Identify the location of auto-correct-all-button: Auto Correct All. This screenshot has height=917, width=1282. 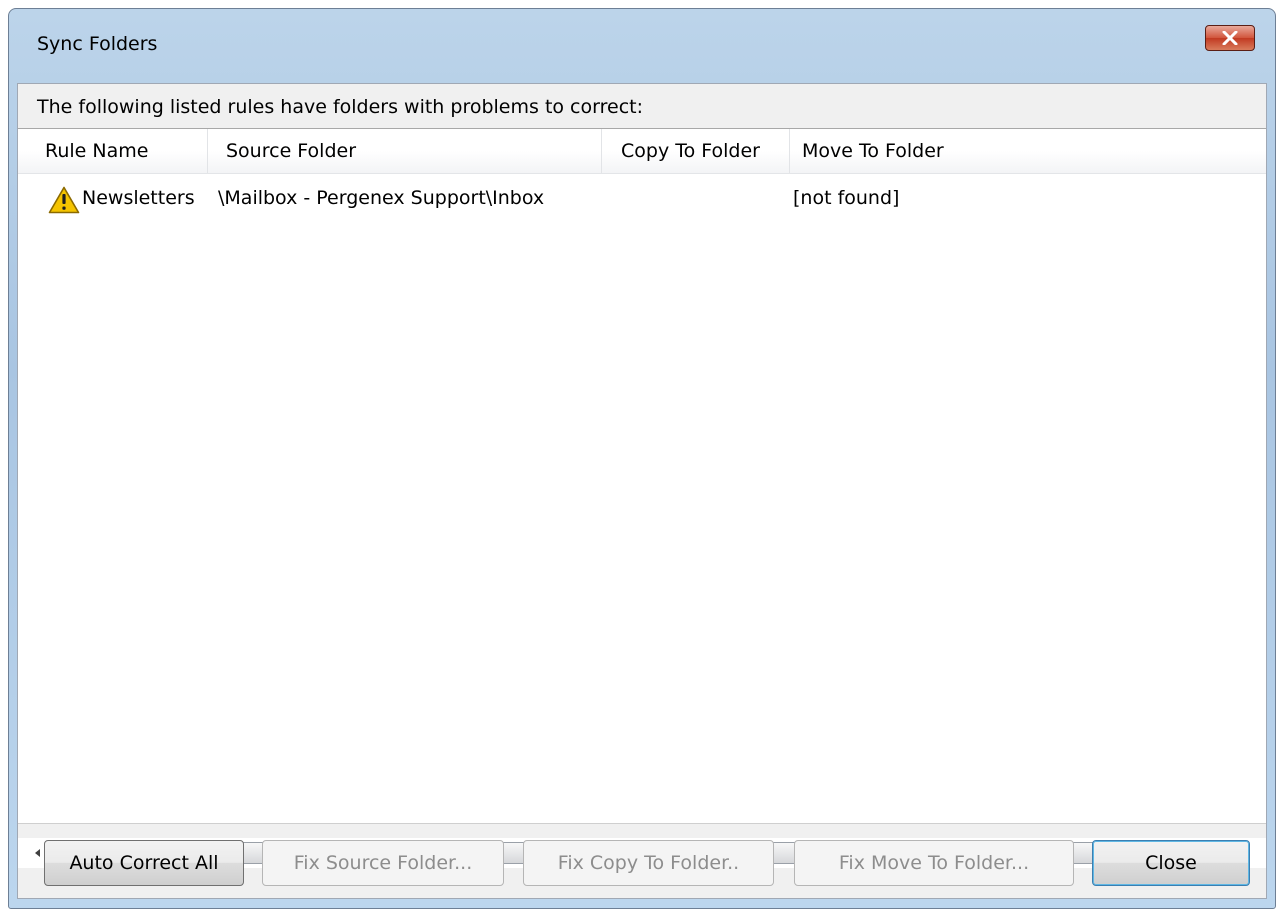
(144, 863).